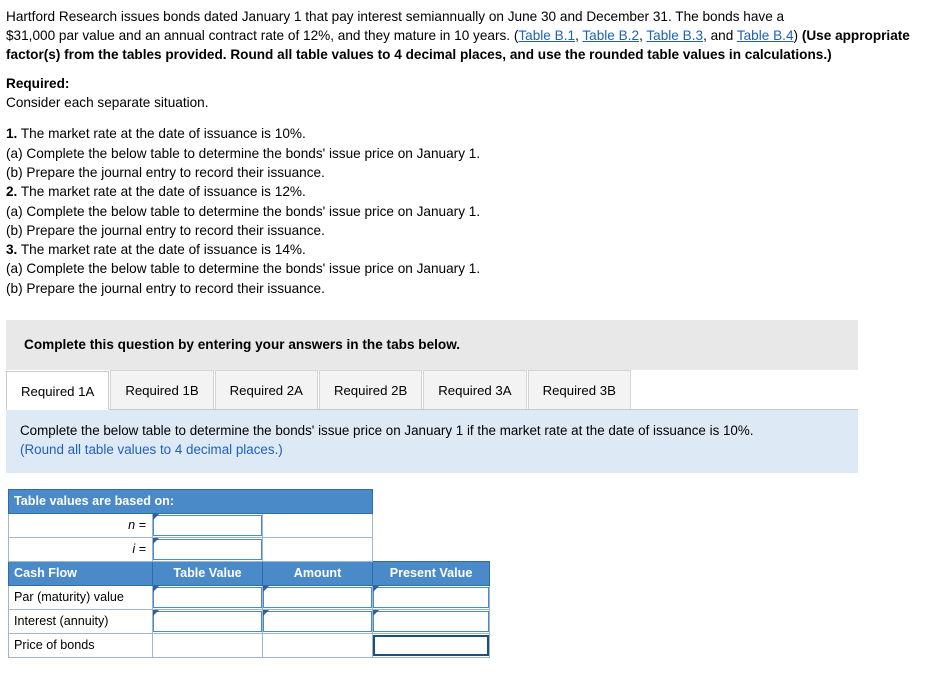  I want to click on i-row-spacer, so click(431, 549).